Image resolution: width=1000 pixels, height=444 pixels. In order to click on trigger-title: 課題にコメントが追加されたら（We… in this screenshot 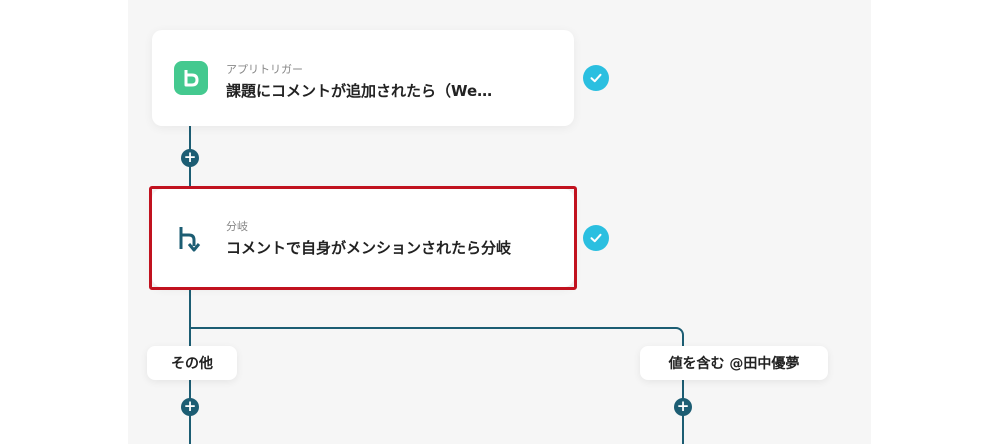, I will do `click(359, 91)`.